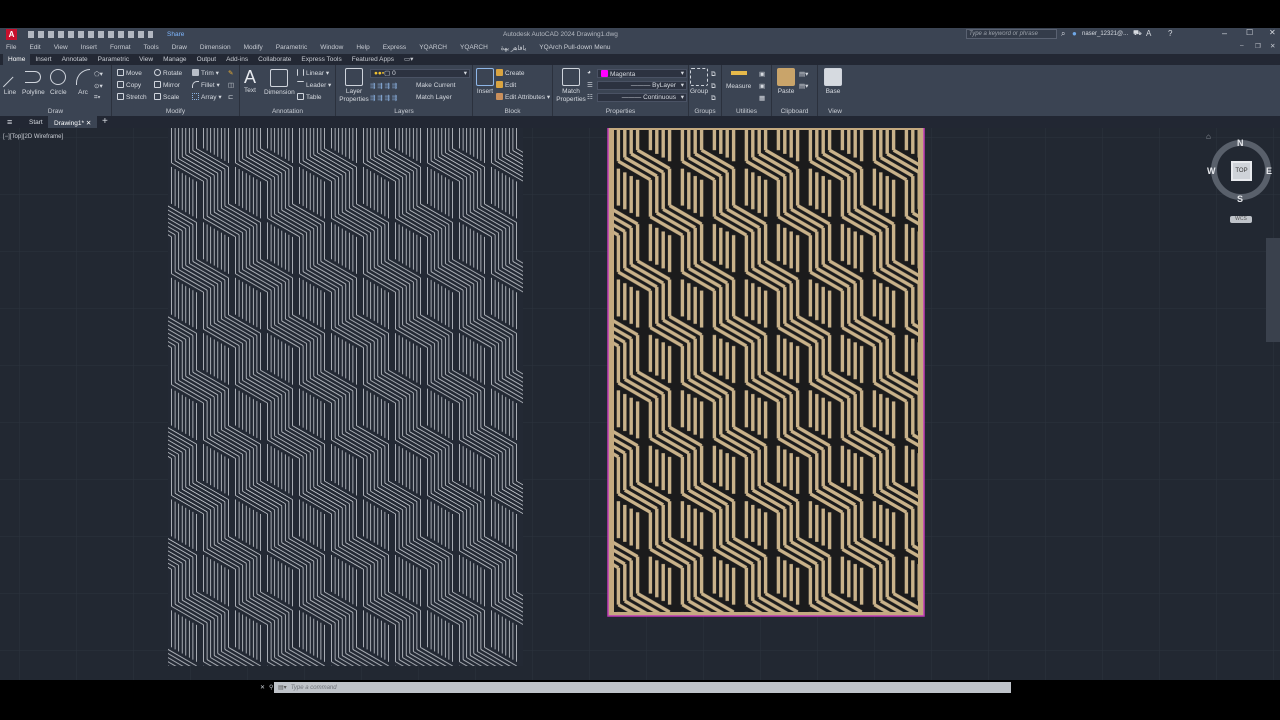 The height and width of the screenshot is (720, 1280). Describe the element at coordinates (72, 122) in the screenshot. I see `tab-drawing1: Drawing1* ✕` at that location.